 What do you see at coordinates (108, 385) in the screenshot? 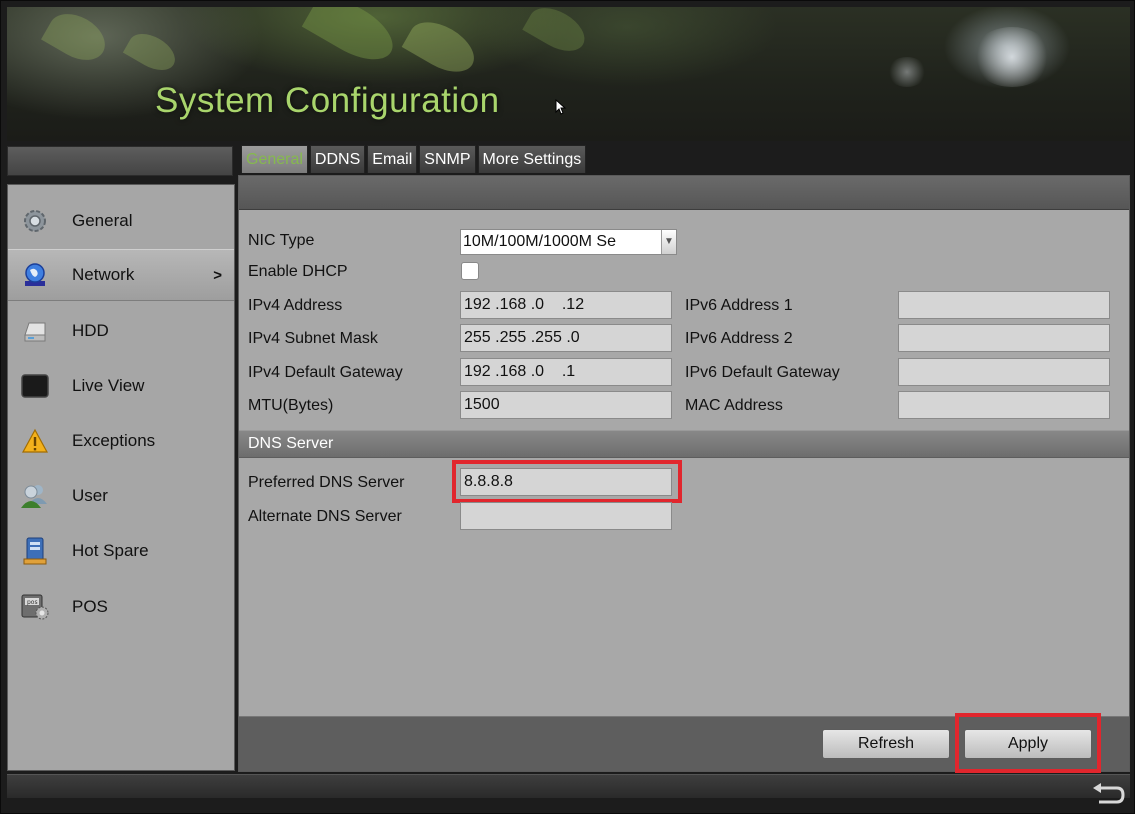
I see `sidebar-item-label: Live View` at bounding box center [108, 385].